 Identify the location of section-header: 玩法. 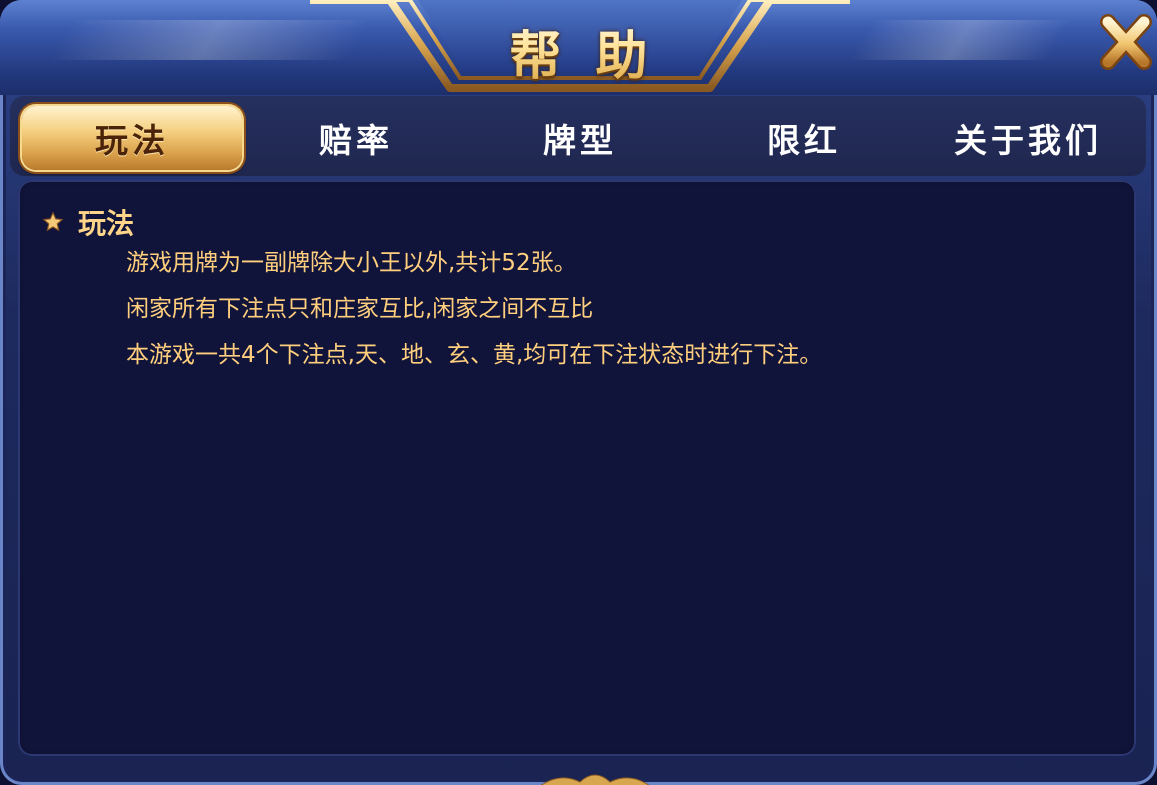
(88, 222).